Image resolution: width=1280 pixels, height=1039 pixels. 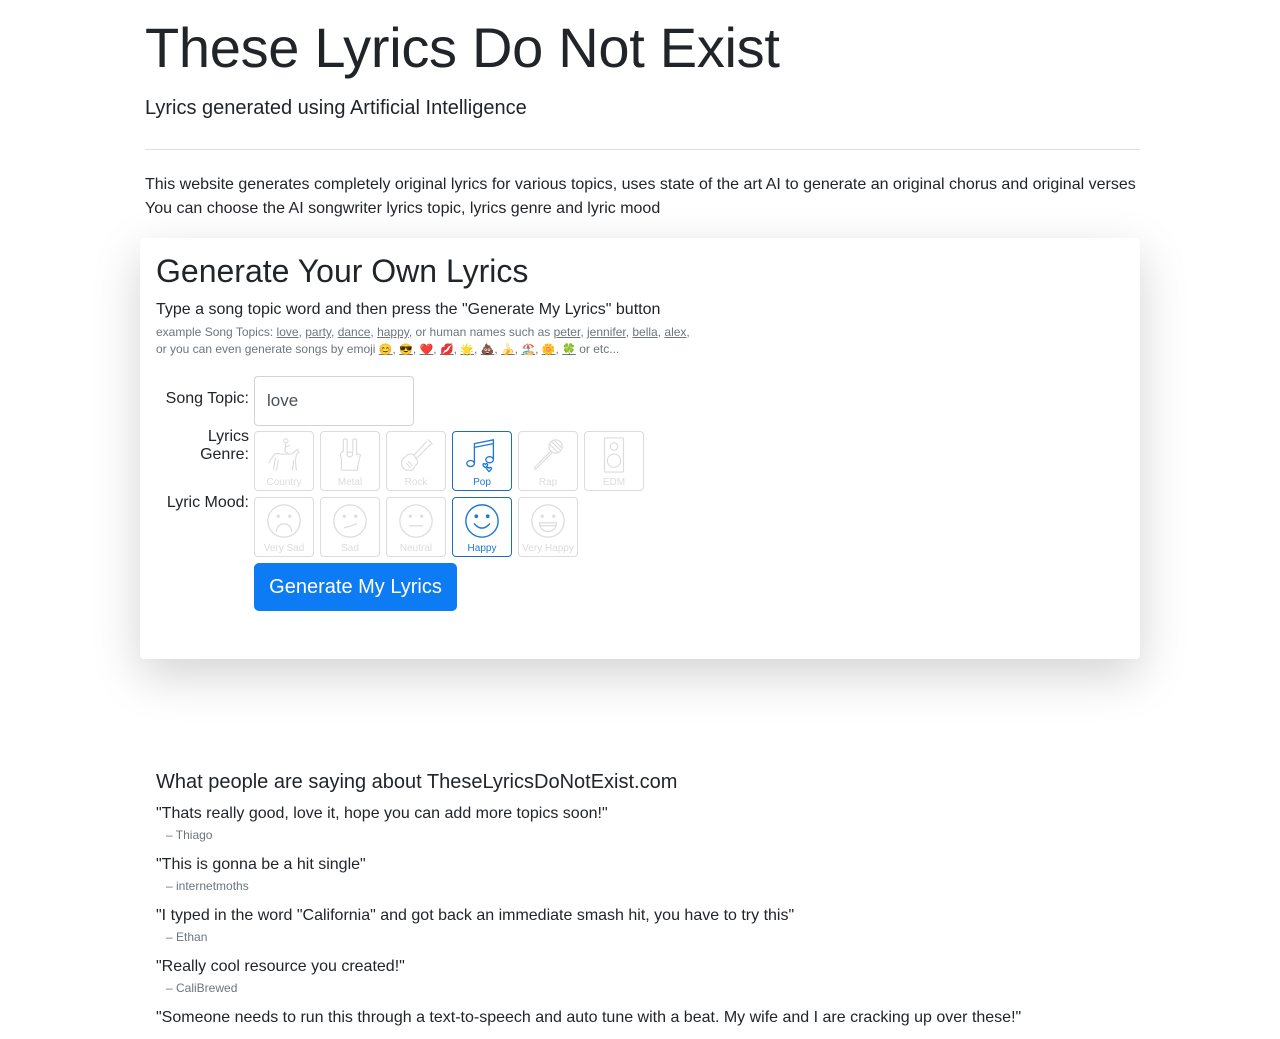 I want to click on mood-option-very-sad: Very Sad, so click(x=284, y=527).